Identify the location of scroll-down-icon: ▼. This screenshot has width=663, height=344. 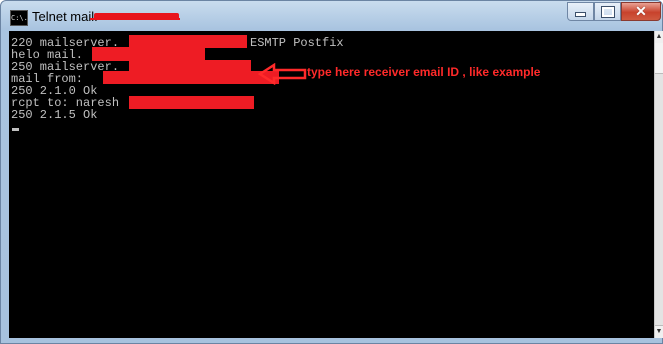
(659, 331).